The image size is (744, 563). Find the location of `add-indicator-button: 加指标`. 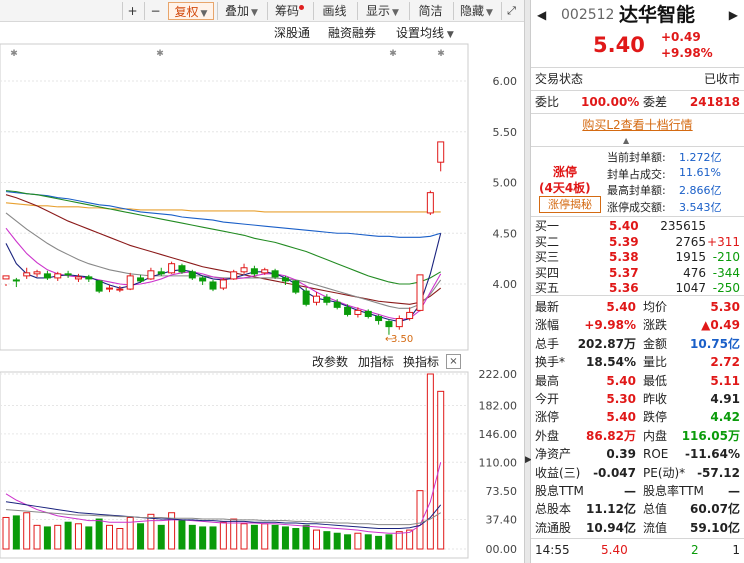

add-indicator-button: 加指标 is located at coordinates (376, 362).